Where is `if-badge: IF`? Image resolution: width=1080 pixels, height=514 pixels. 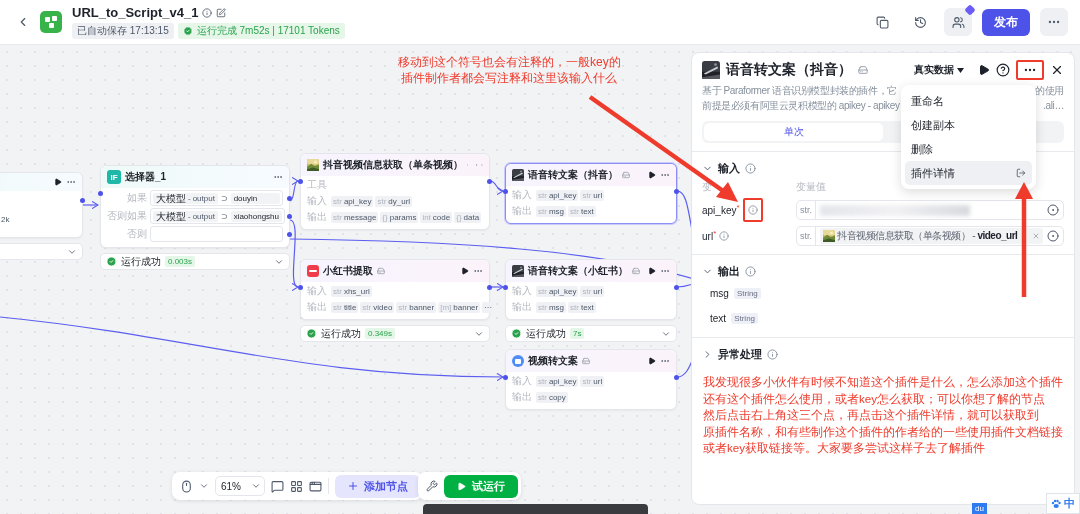
if-badge: IF is located at coordinates (114, 177).